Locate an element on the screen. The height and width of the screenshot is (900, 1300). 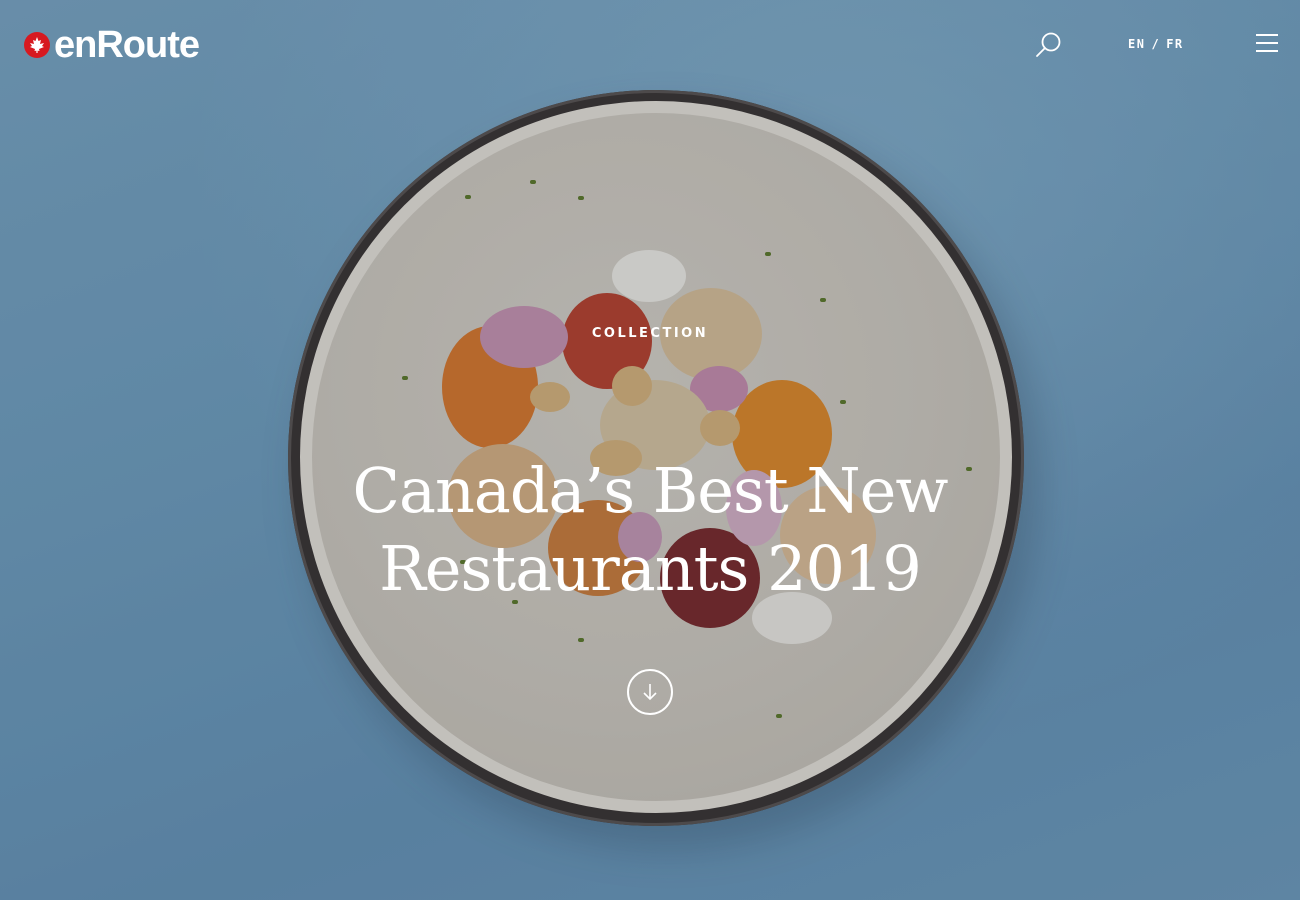
hamburger-menu-icon is located at coordinates (1267, 44).